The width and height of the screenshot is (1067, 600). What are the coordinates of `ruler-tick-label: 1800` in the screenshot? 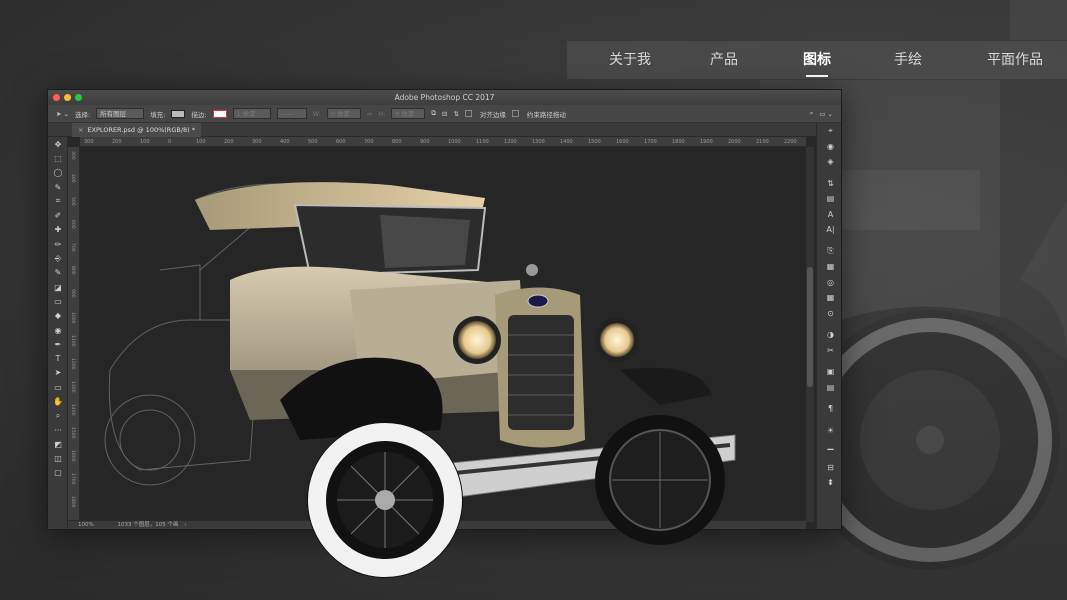 It's located at (678, 142).